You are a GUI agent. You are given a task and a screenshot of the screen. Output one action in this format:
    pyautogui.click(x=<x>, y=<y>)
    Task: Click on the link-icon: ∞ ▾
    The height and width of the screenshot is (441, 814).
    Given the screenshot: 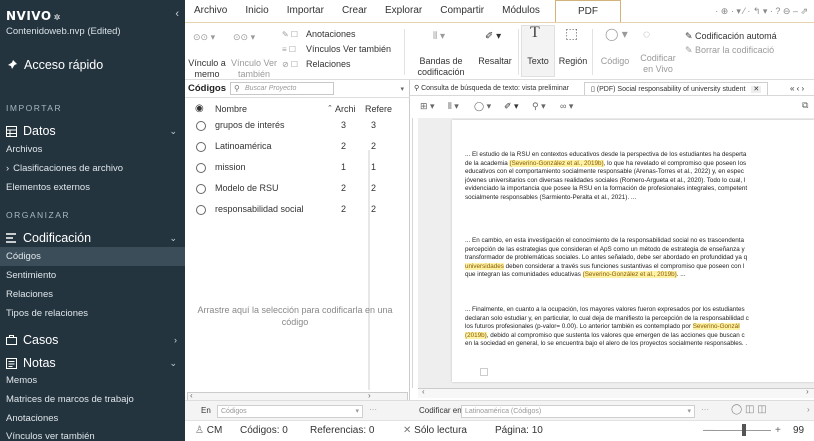 What is the action you would take?
    pyautogui.click(x=566, y=106)
    